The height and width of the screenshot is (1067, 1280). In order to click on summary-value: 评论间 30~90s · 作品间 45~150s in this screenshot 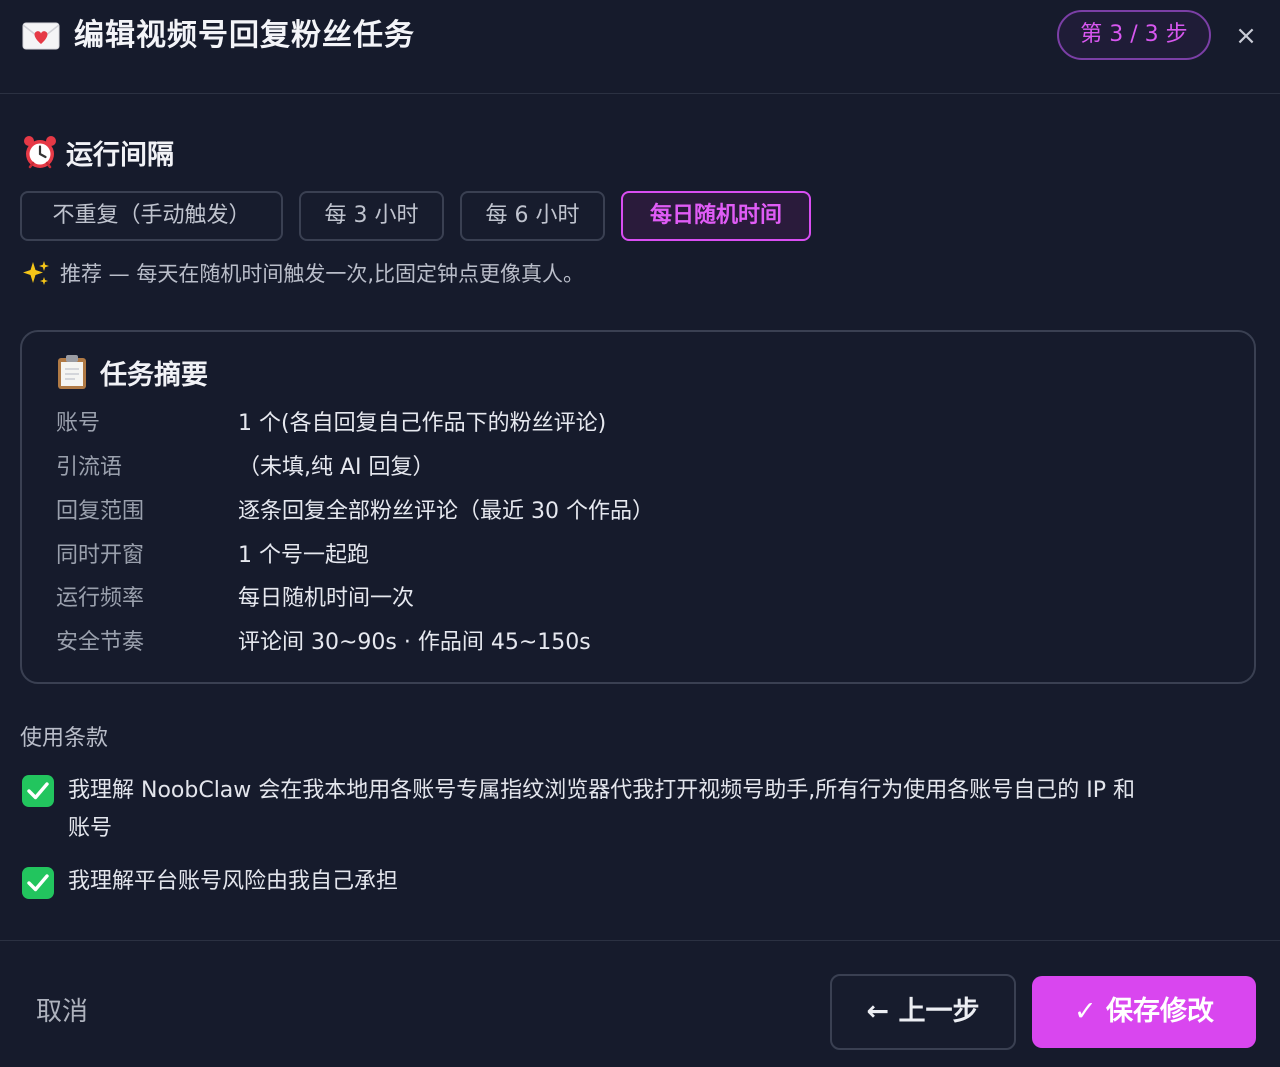, I will do `click(414, 642)`.